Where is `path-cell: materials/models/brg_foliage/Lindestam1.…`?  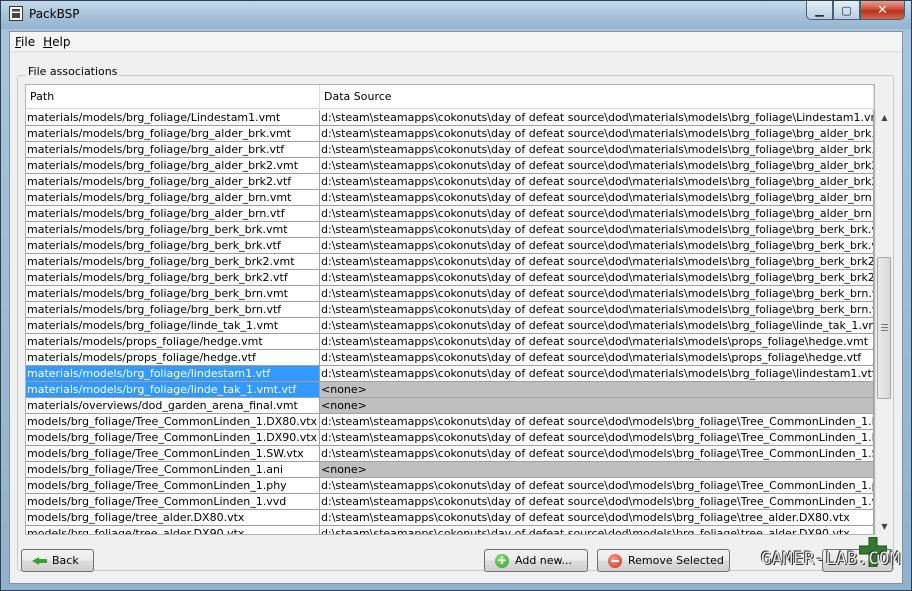
path-cell: materials/models/brg_foliage/Lindestam1.… is located at coordinates (173, 118).